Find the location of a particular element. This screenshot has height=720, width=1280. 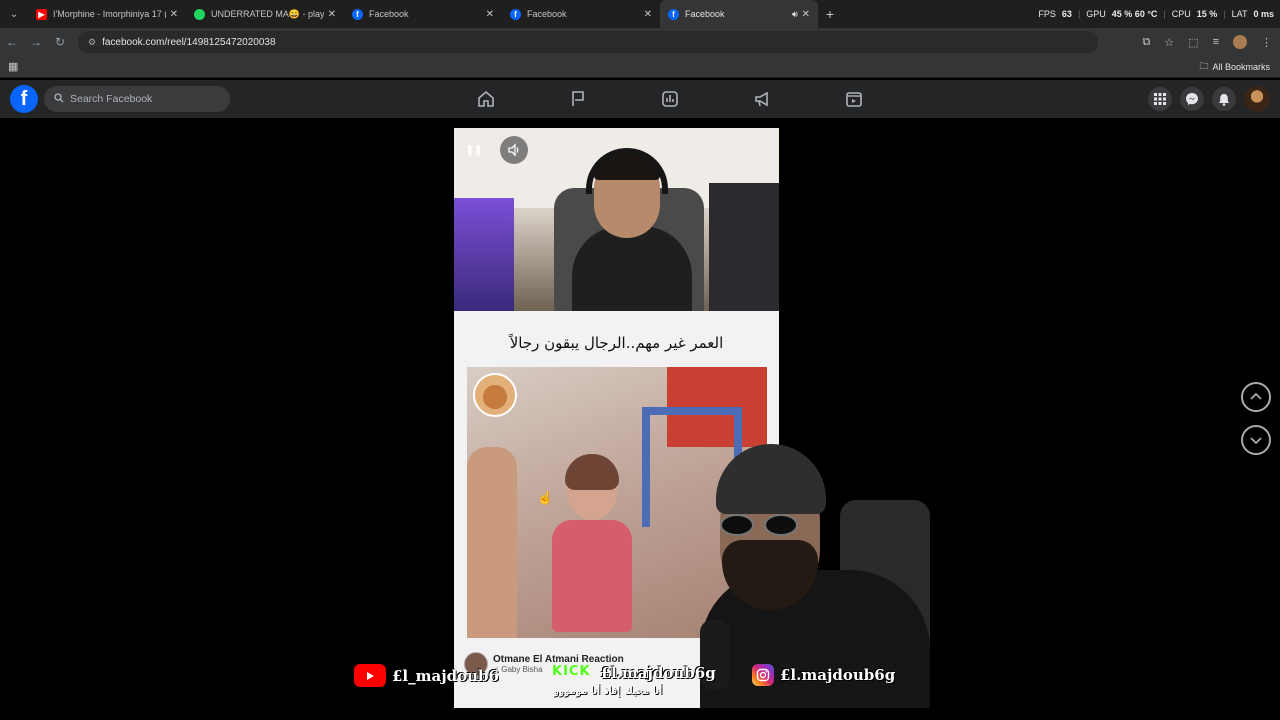

youtube-favicon-icon: ▶ is located at coordinates (41, 14).